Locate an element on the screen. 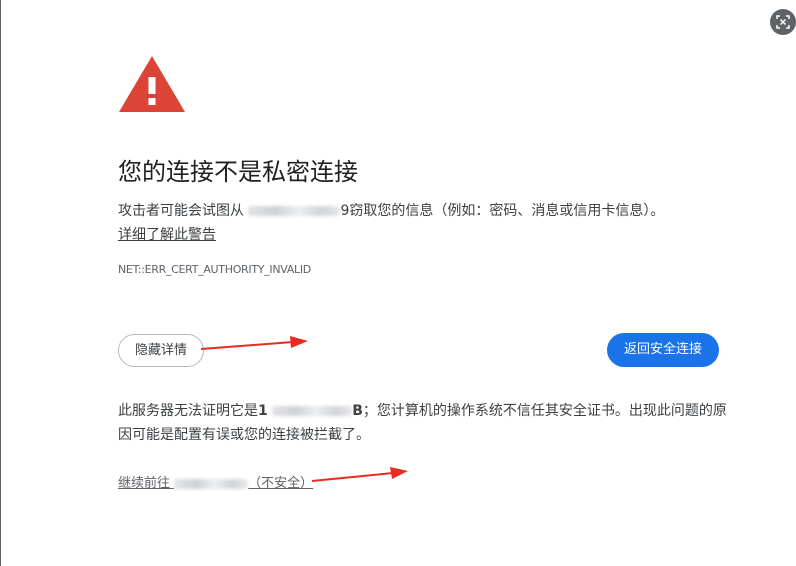 This screenshot has width=796, height=566. redacted-server-name is located at coordinates (312, 411).